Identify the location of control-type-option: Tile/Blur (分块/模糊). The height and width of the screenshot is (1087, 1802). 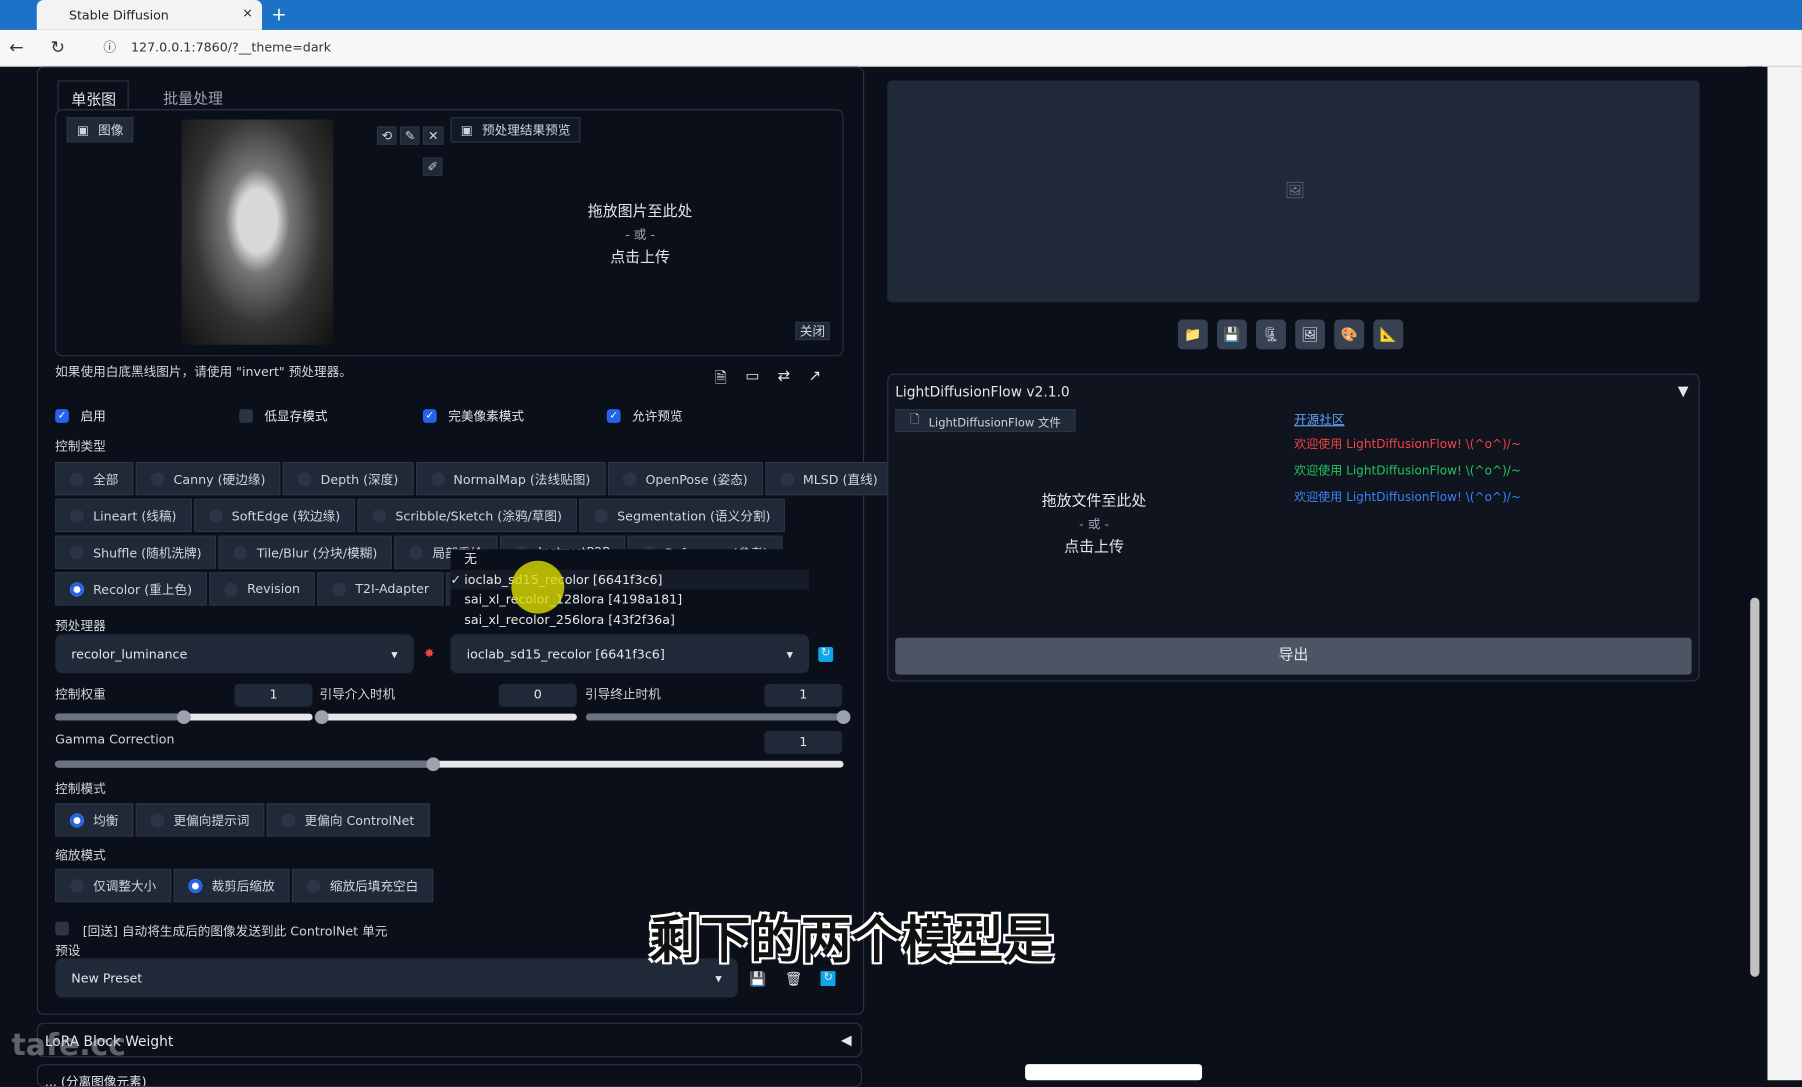
(305, 552).